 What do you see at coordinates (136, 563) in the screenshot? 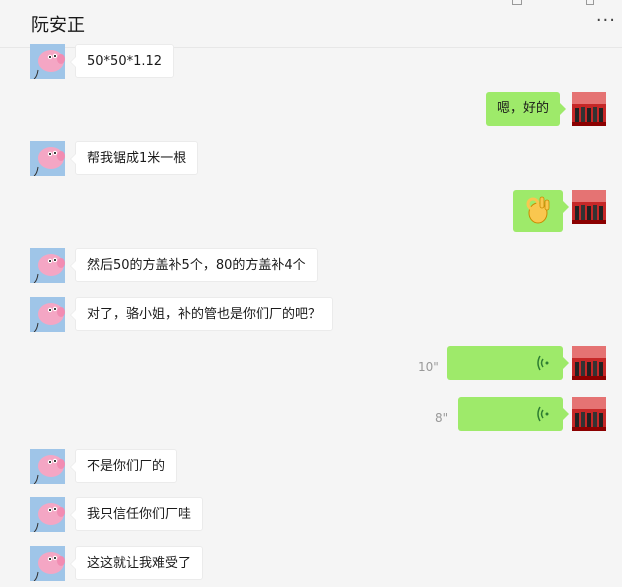
I see `message-bubble-incoming: 这这就让我难受了` at bounding box center [136, 563].